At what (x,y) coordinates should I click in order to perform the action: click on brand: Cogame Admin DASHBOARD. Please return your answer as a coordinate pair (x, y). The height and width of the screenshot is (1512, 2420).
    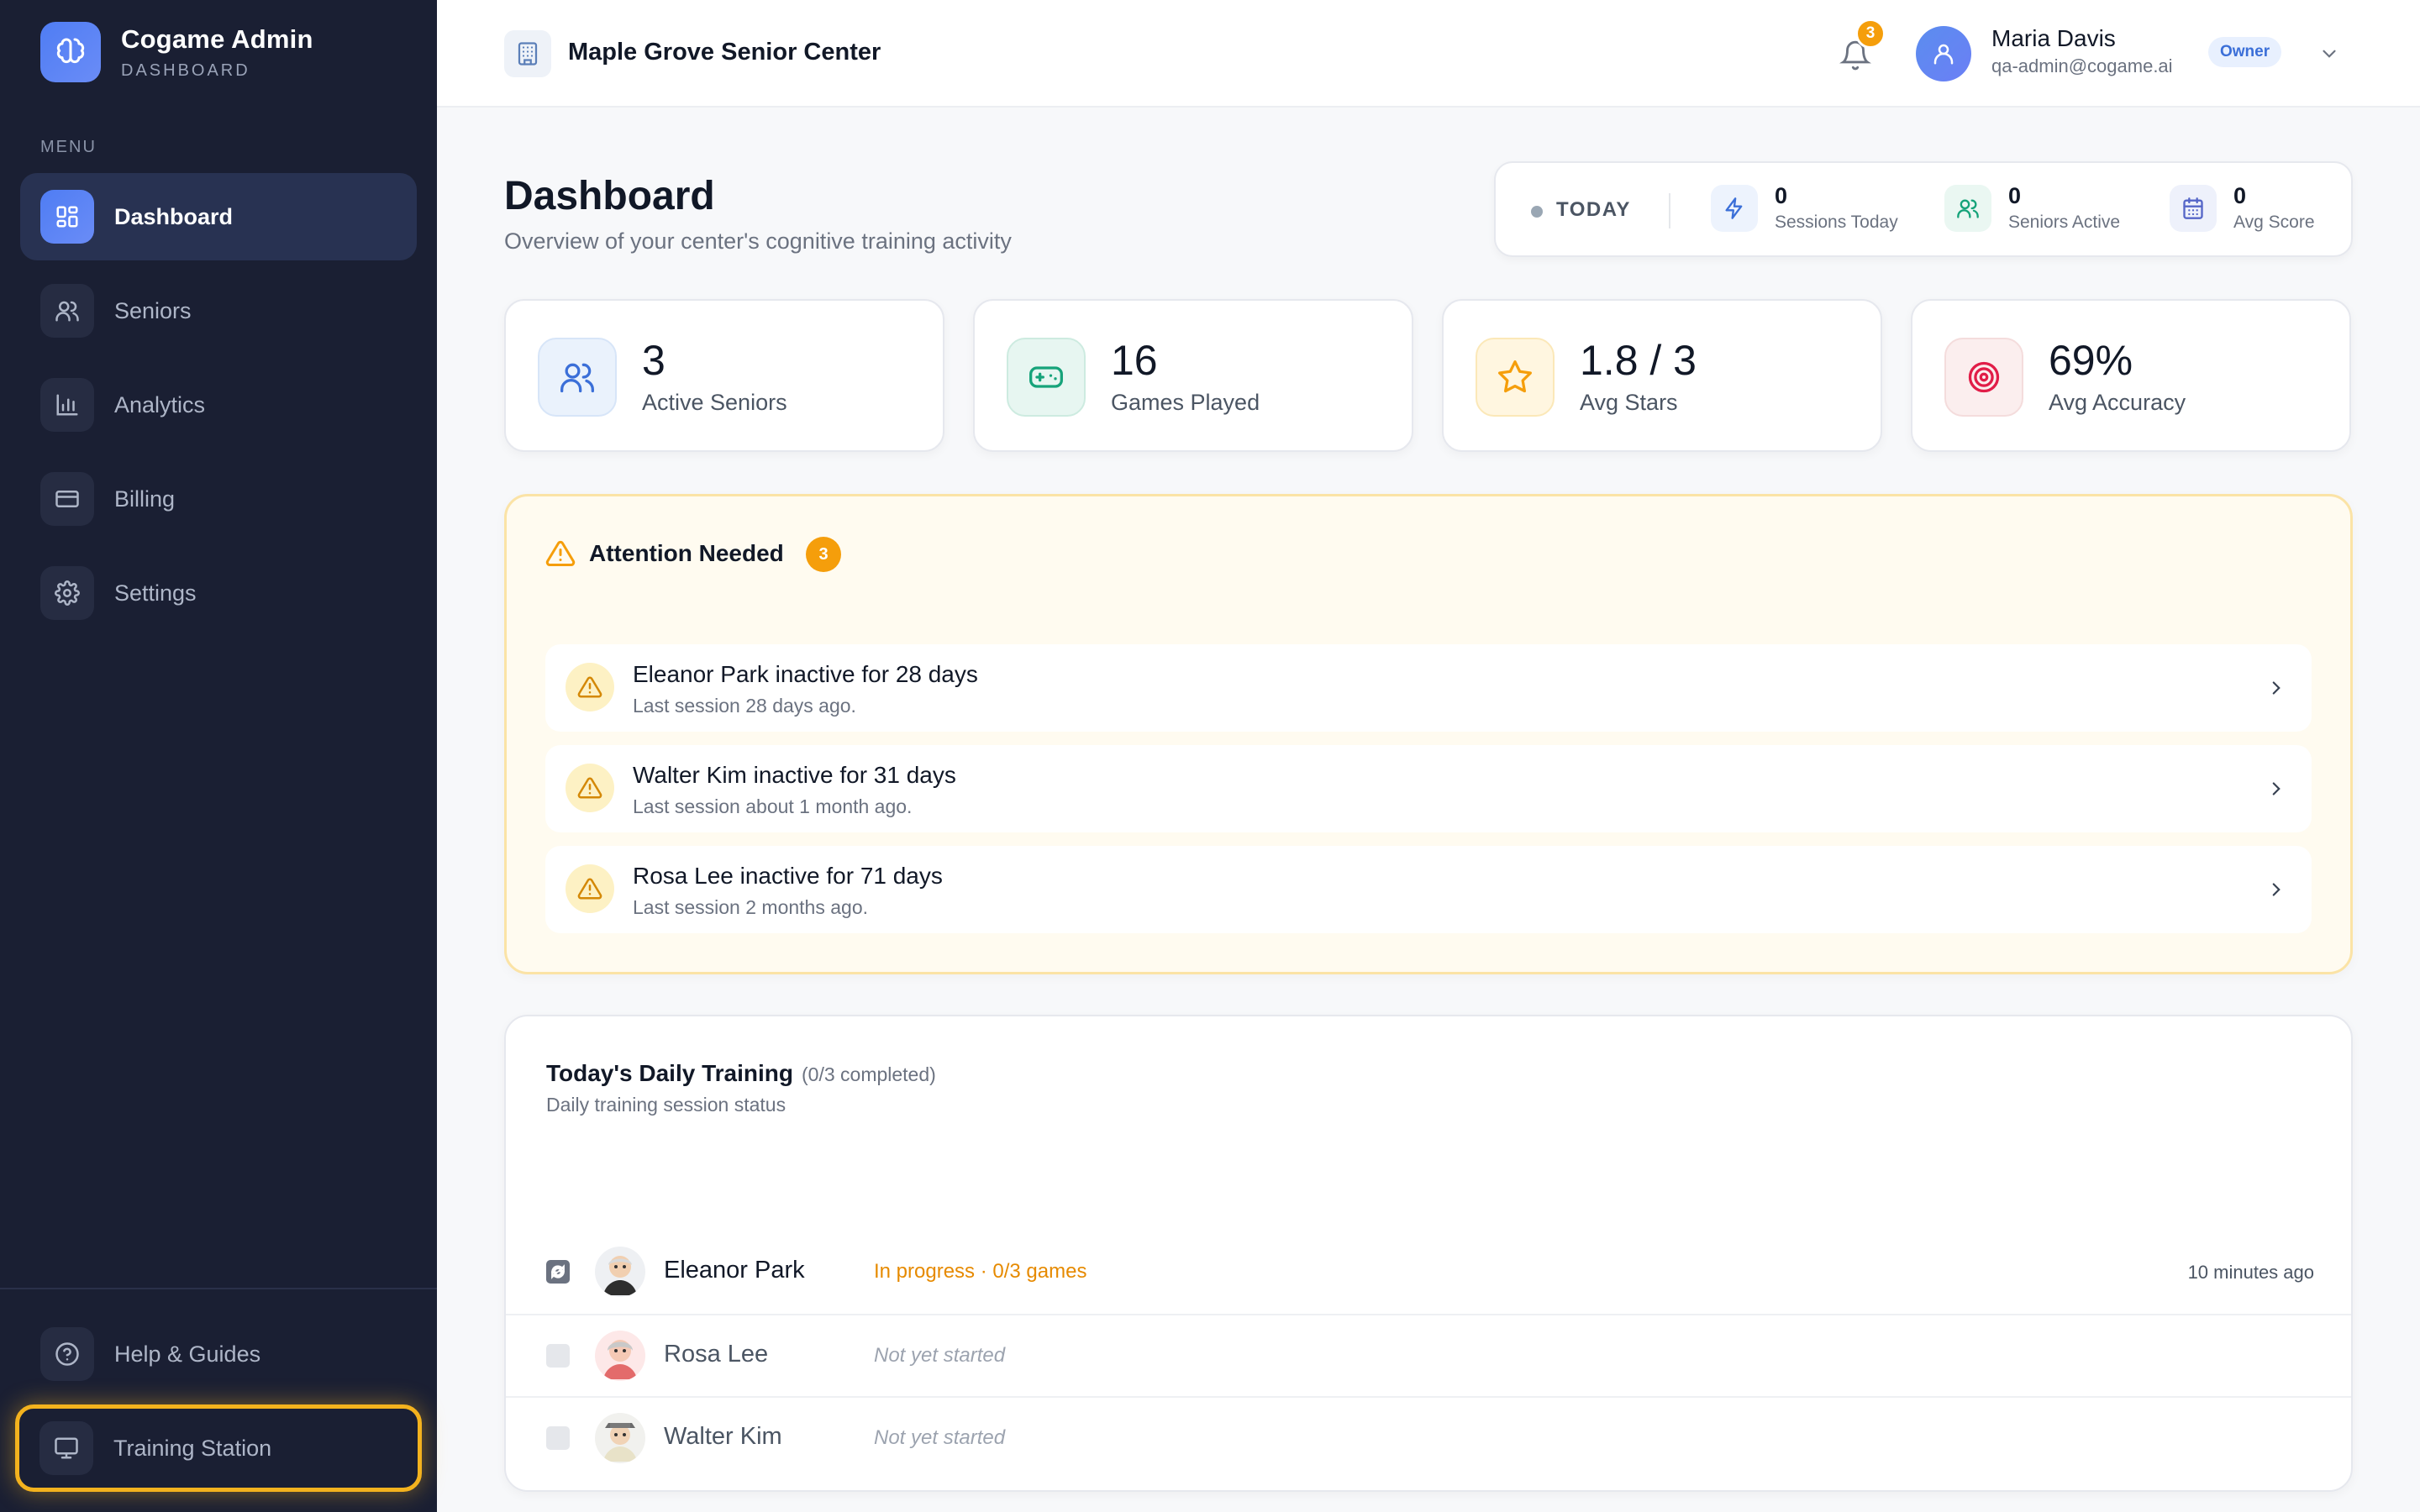
    Looking at the image, I should click on (176, 52).